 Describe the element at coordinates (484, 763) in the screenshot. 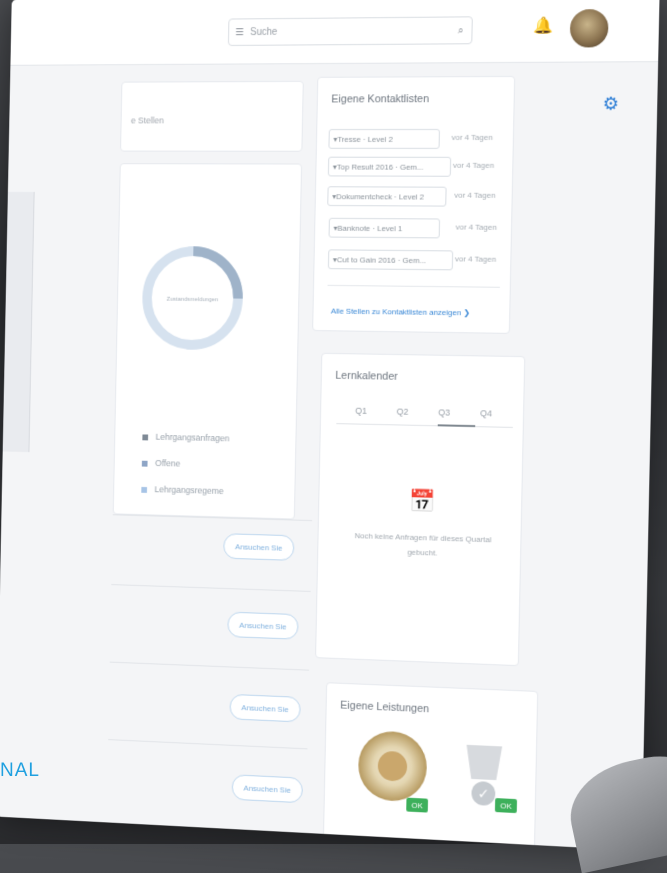

I see `trophy-icon` at that location.